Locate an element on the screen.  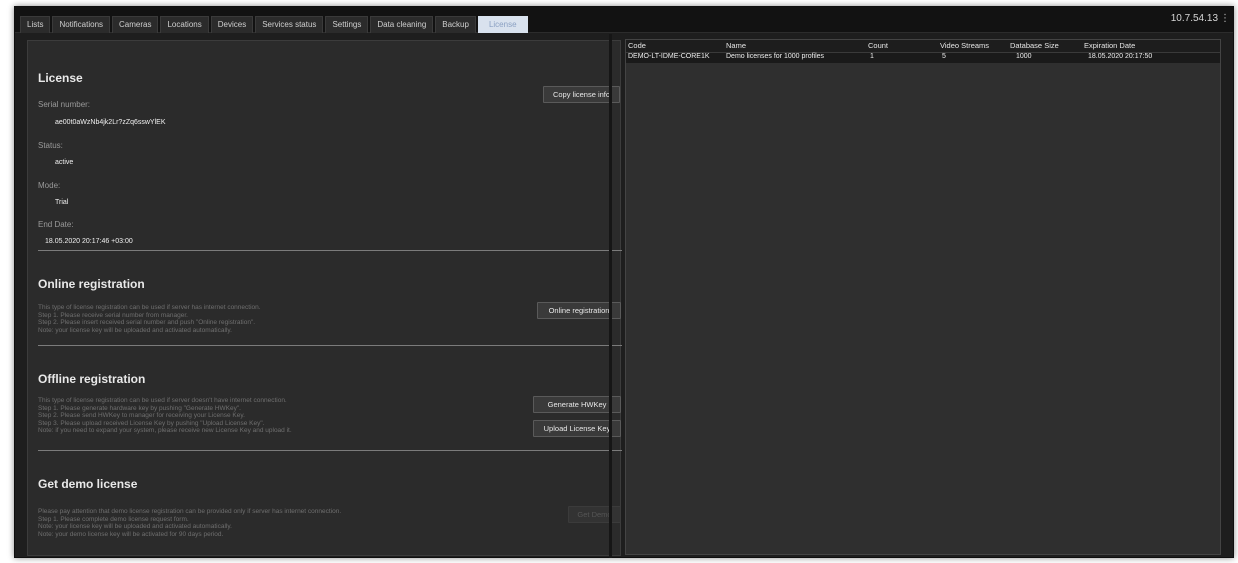
status-value: active is located at coordinates (64, 162).